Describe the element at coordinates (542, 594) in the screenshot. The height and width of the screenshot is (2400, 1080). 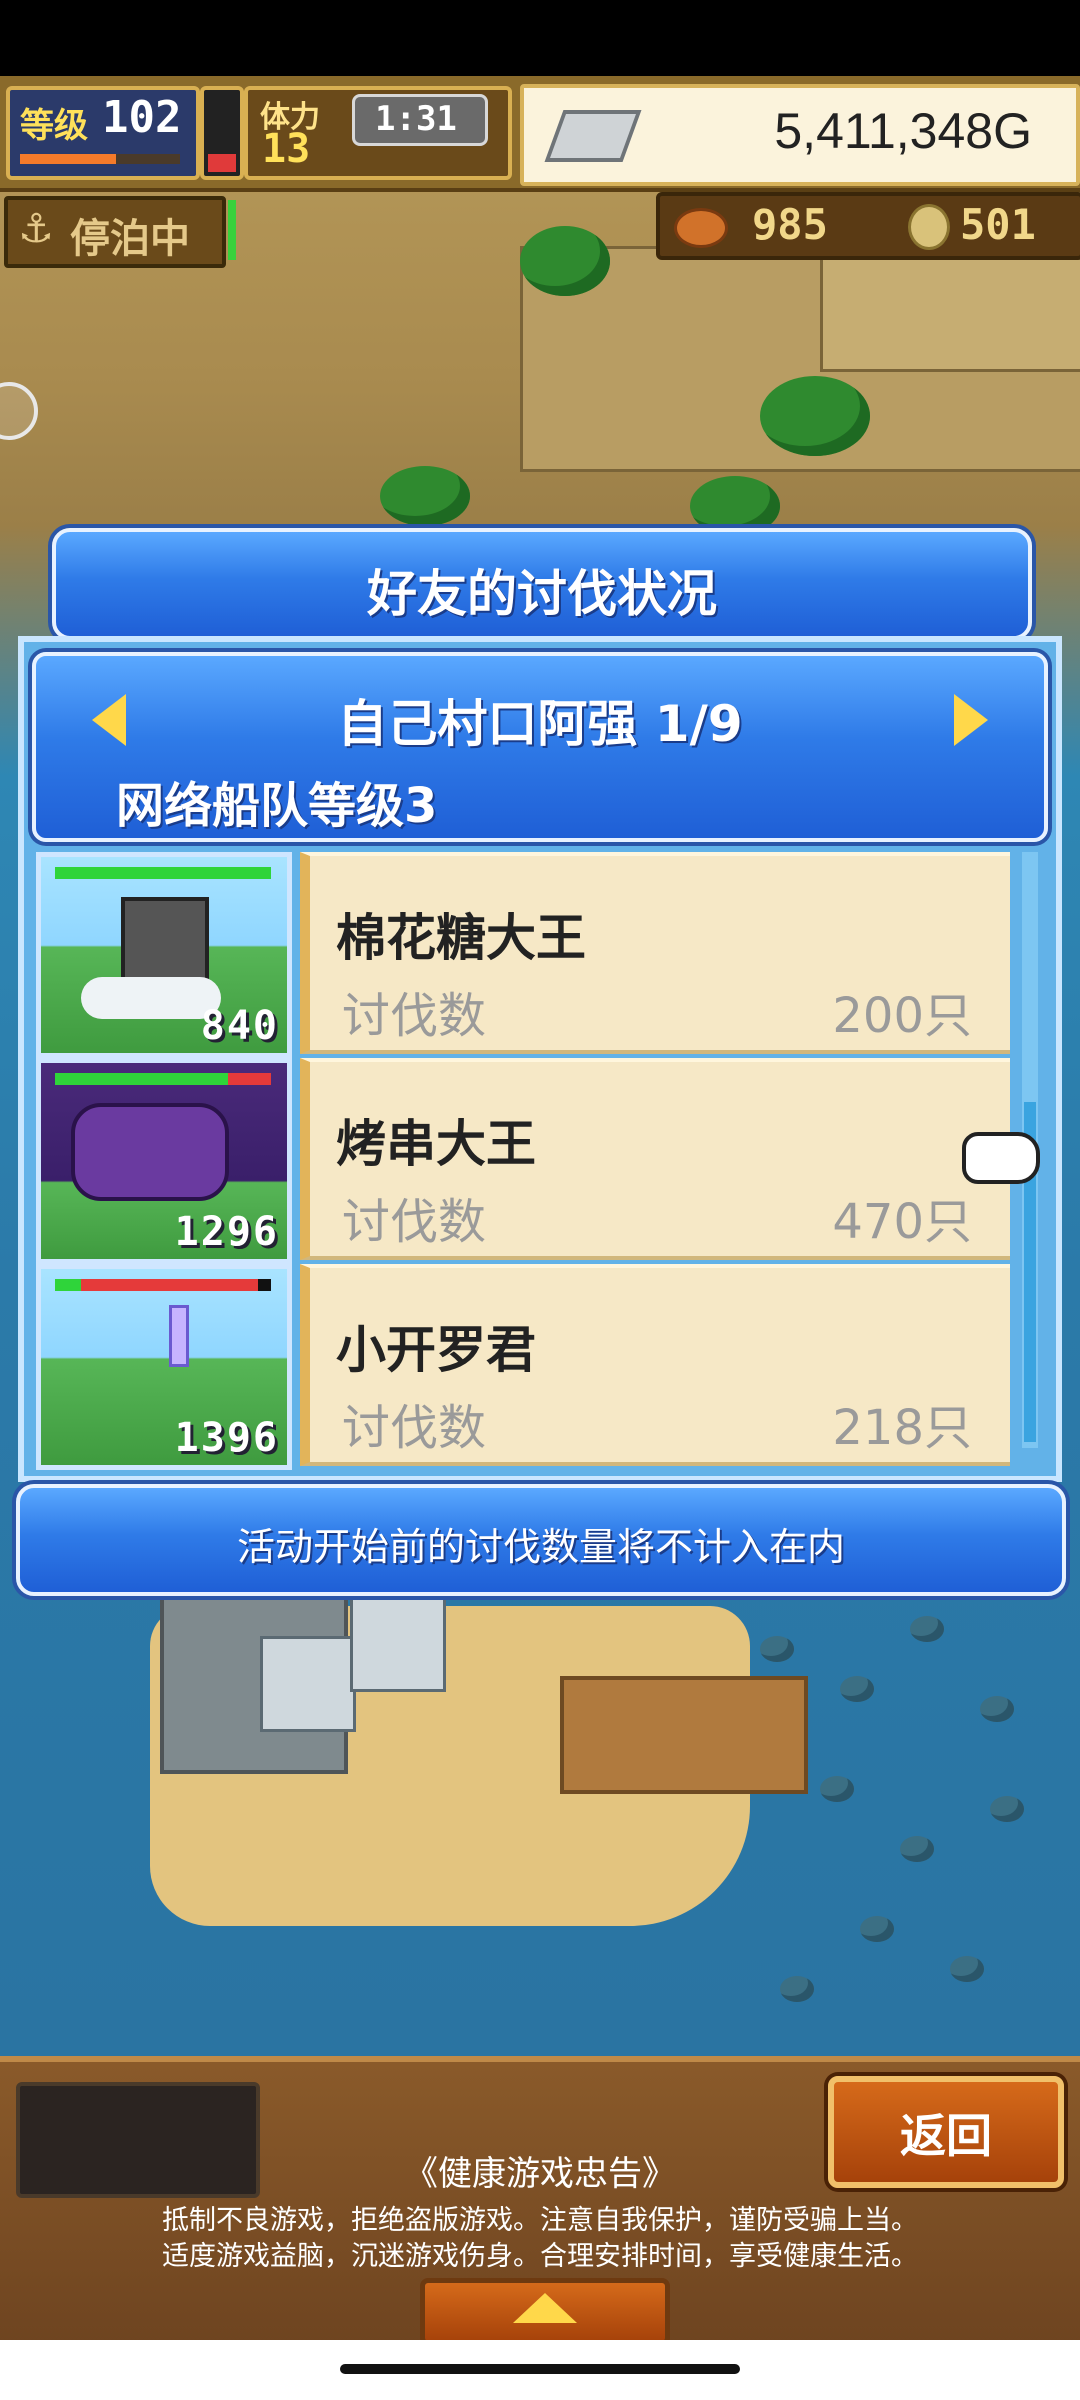
I see `dialog-title: 好友的讨伐状况` at that location.